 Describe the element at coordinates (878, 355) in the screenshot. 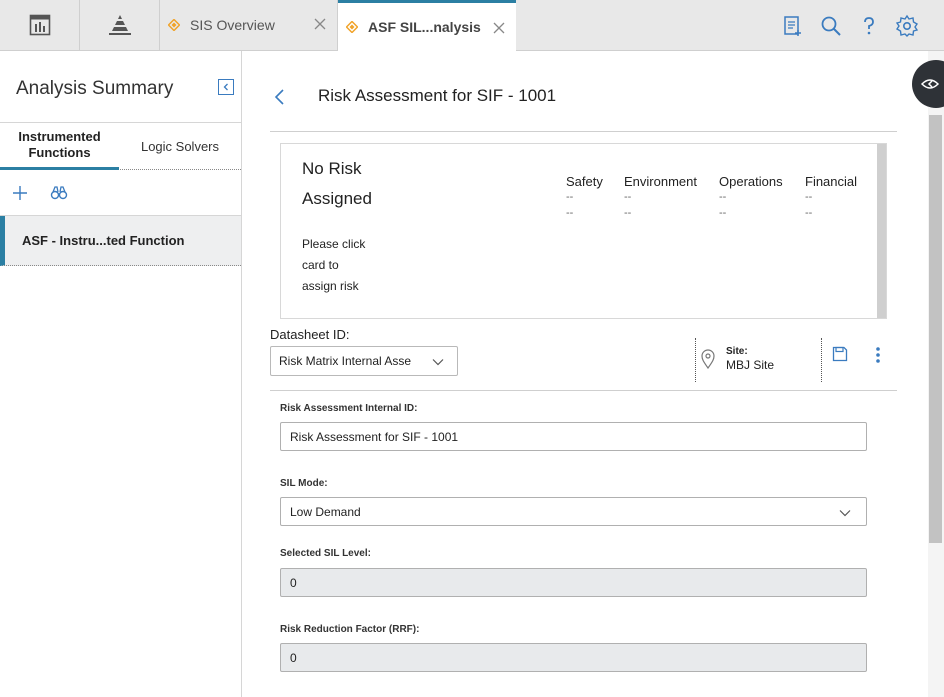

I see `more-vertical-icon` at that location.